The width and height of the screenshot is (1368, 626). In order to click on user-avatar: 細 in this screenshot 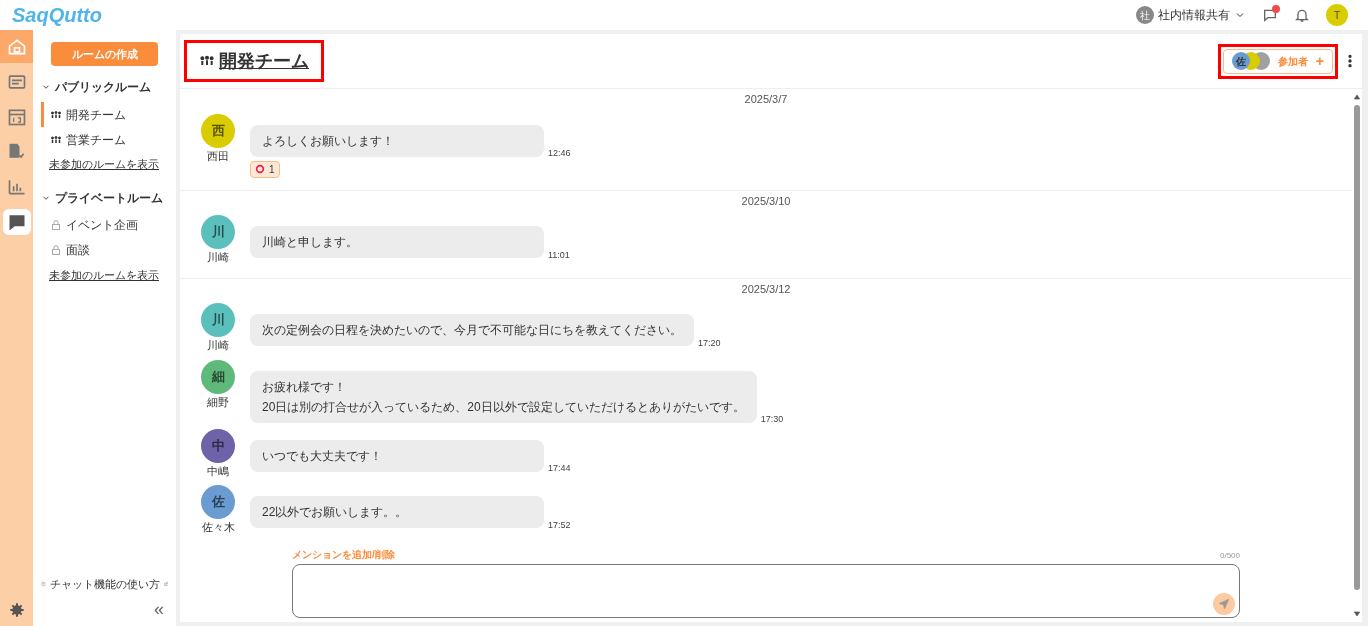, I will do `click(218, 376)`.